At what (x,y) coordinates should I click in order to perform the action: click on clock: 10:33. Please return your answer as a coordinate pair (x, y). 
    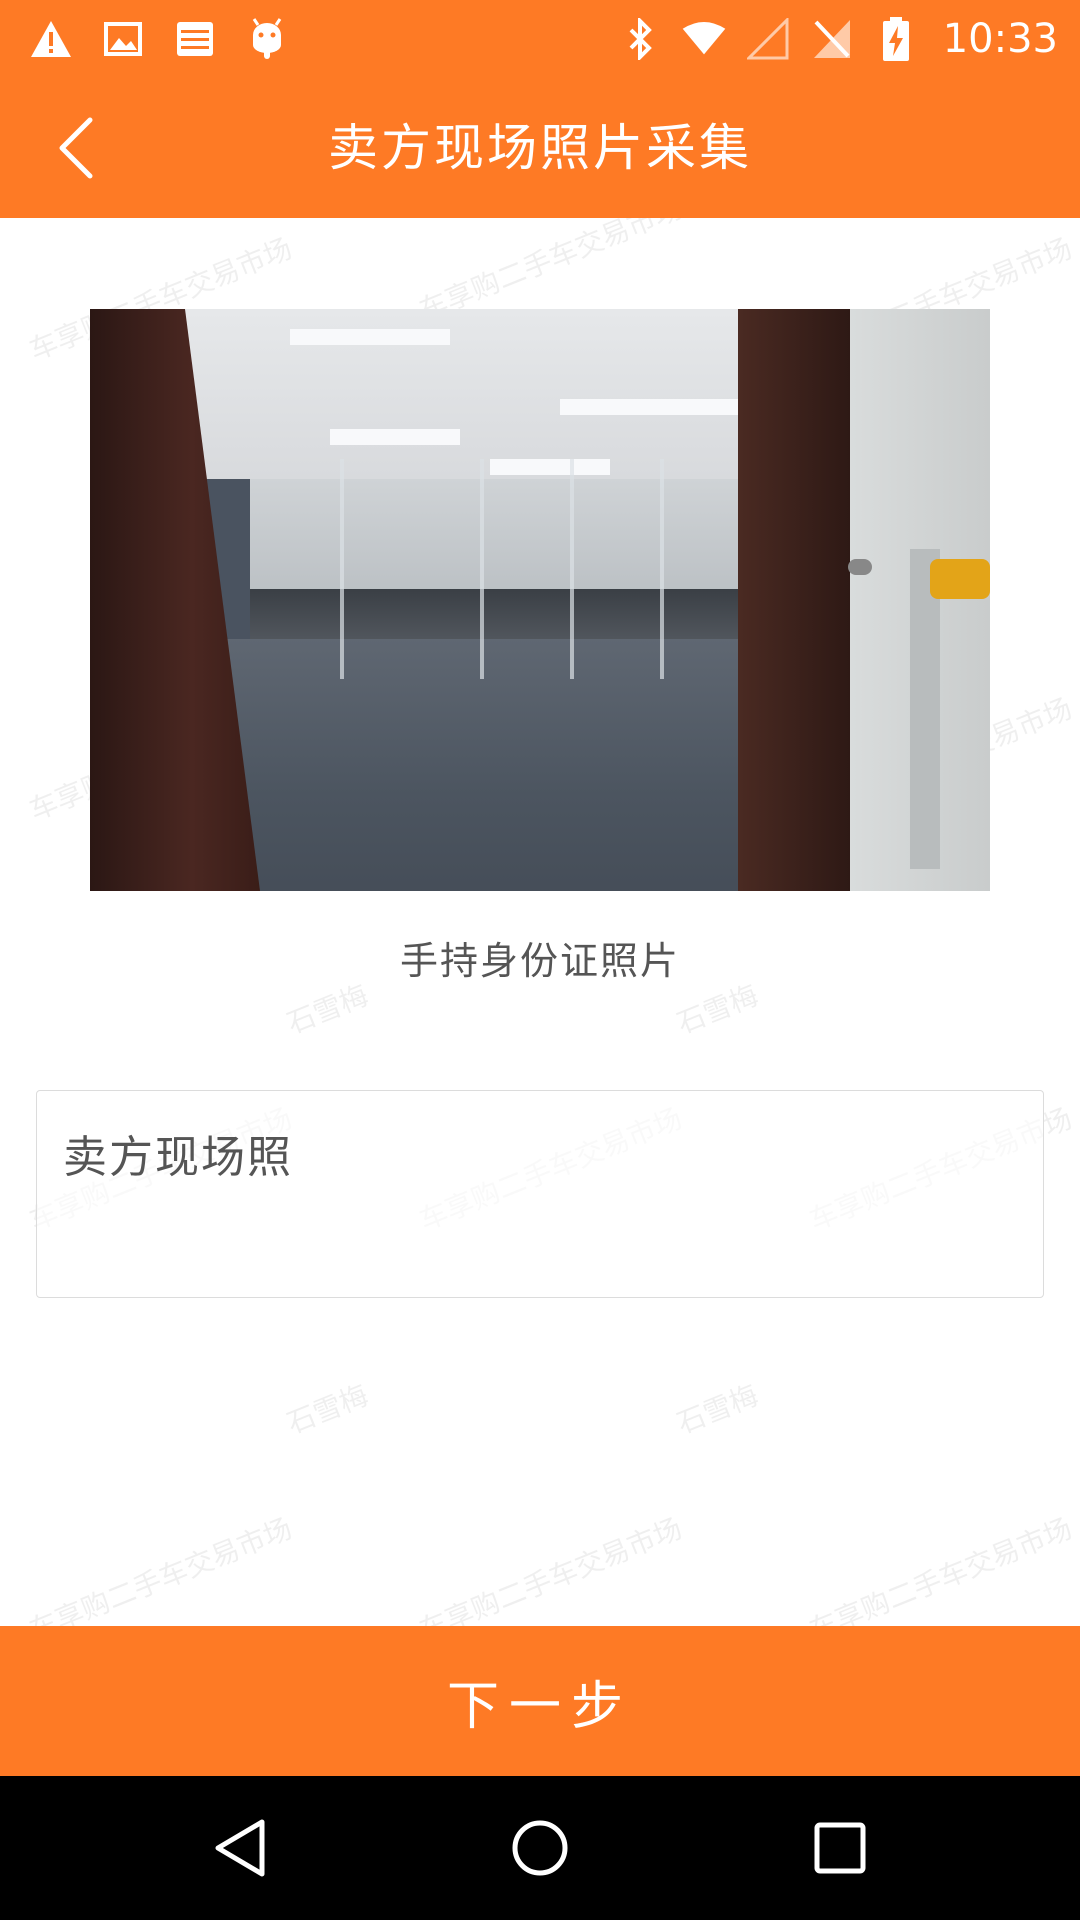
    Looking at the image, I should click on (1000, 39).